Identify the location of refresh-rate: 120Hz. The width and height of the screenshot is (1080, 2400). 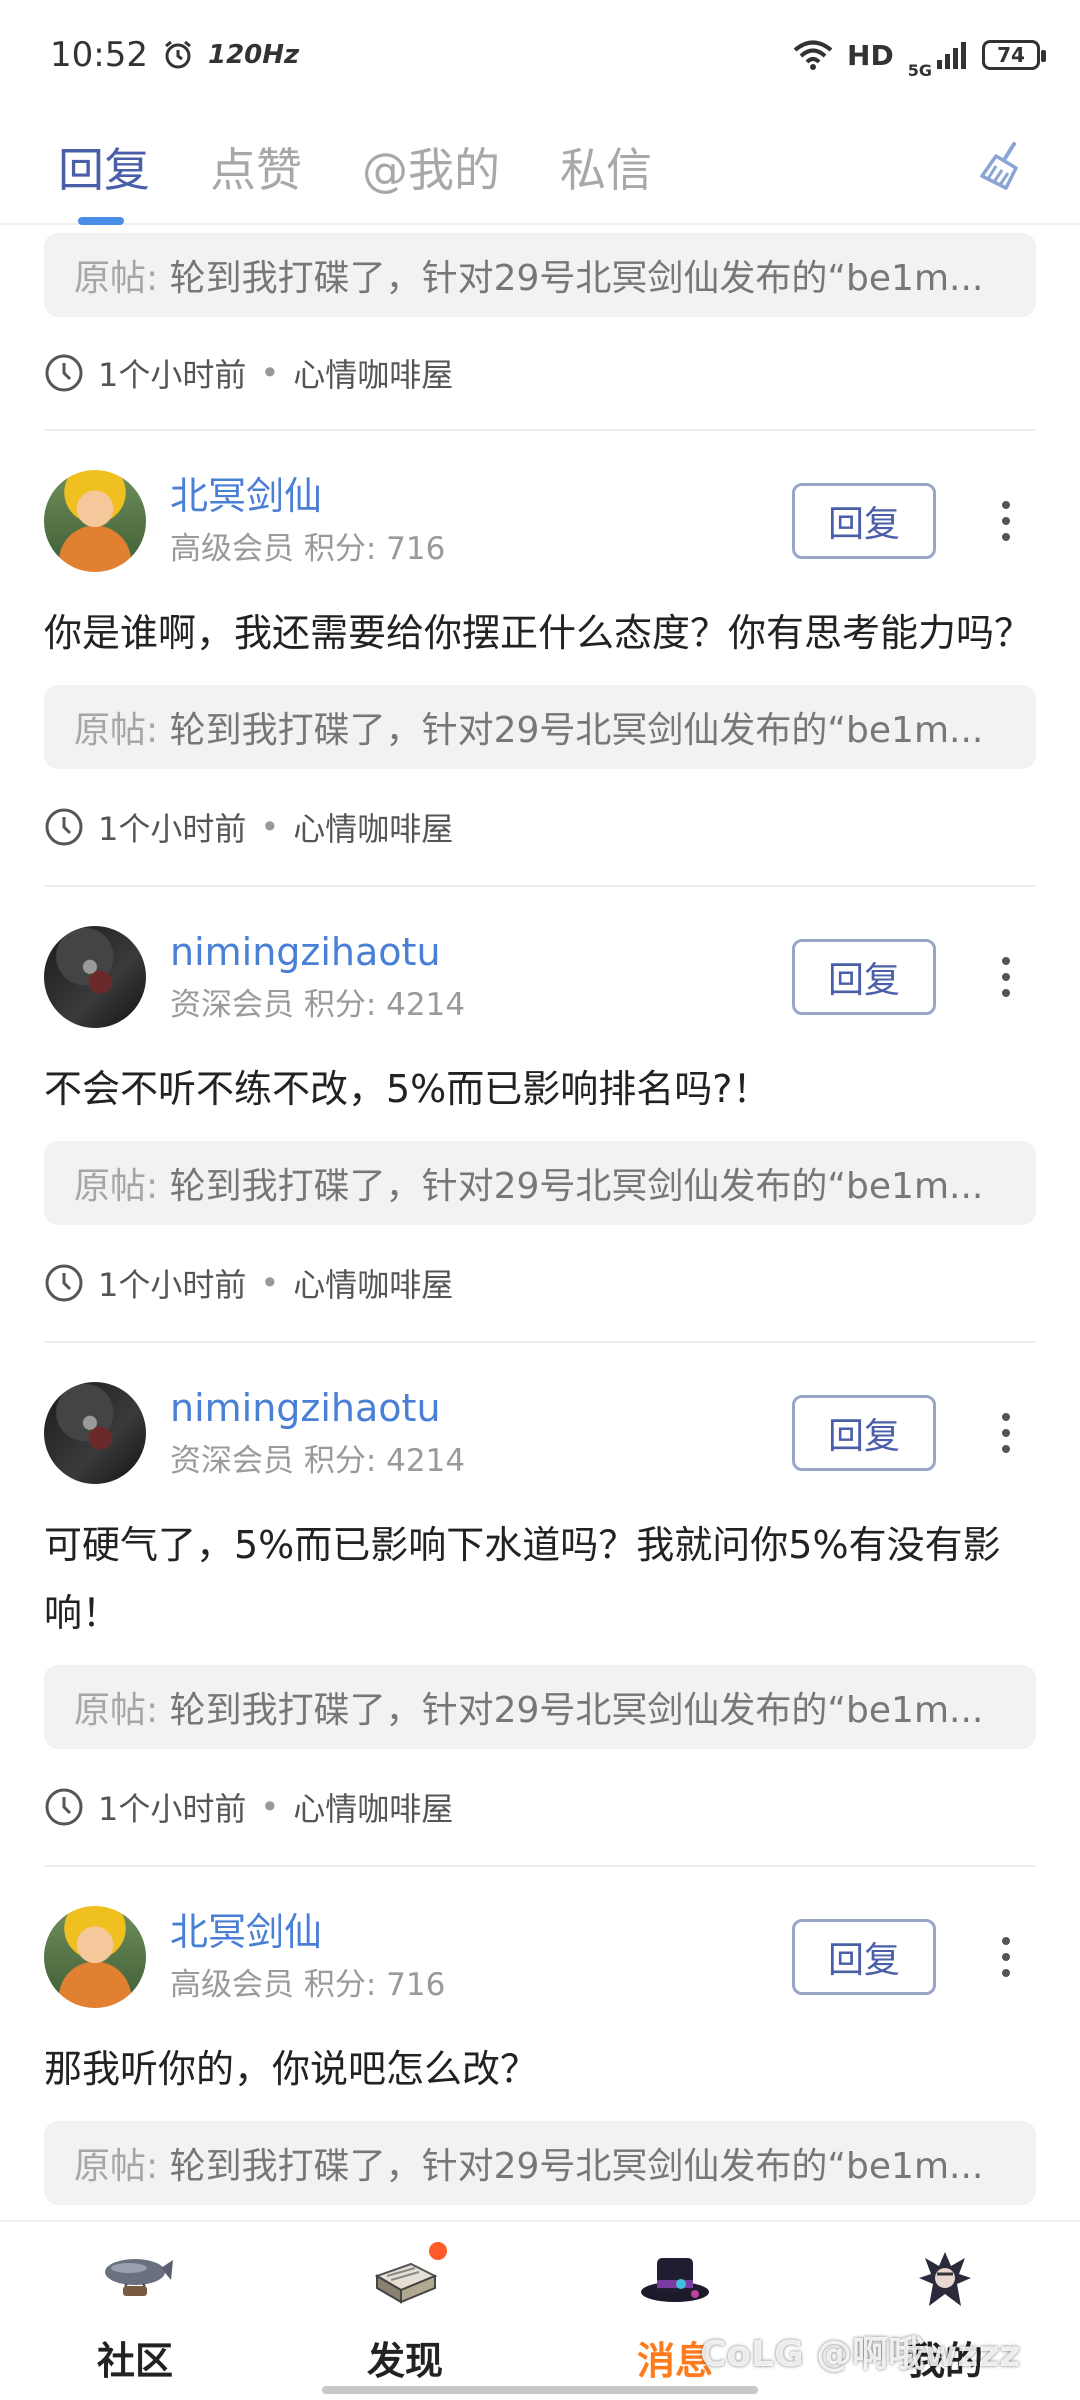
(253, 55).